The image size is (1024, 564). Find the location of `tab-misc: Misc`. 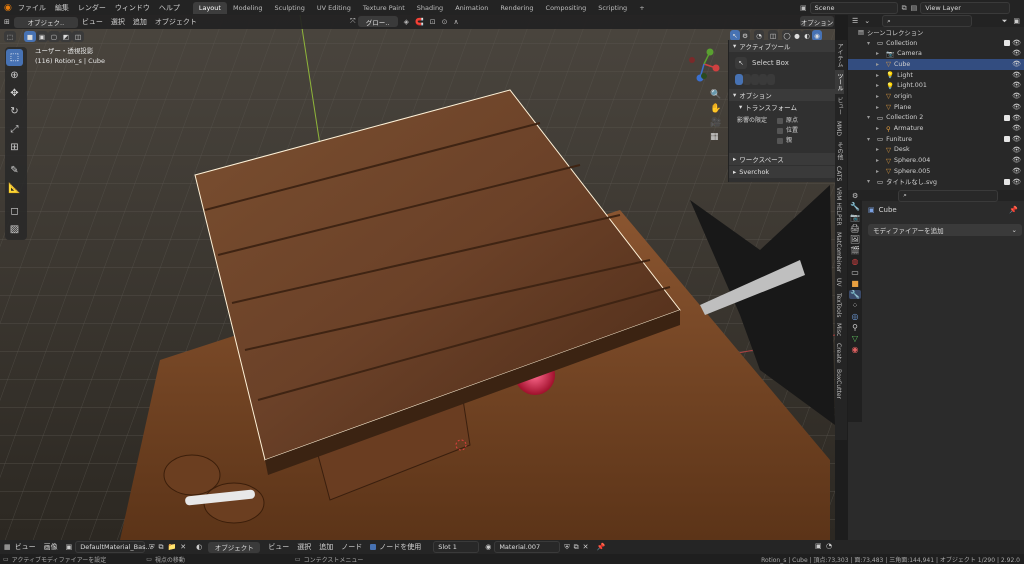

tab-misc: Misc is located at coordinates (838, 329).